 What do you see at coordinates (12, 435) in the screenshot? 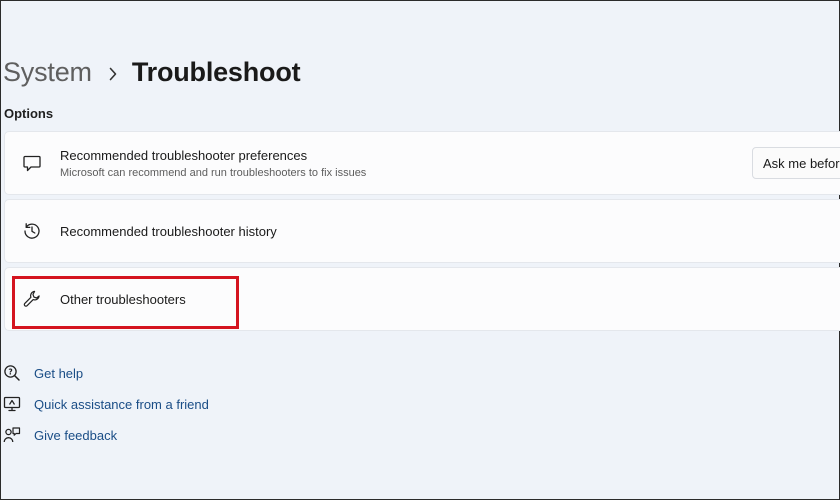
I see `feedback-icon` at bounding box center [12, 435].